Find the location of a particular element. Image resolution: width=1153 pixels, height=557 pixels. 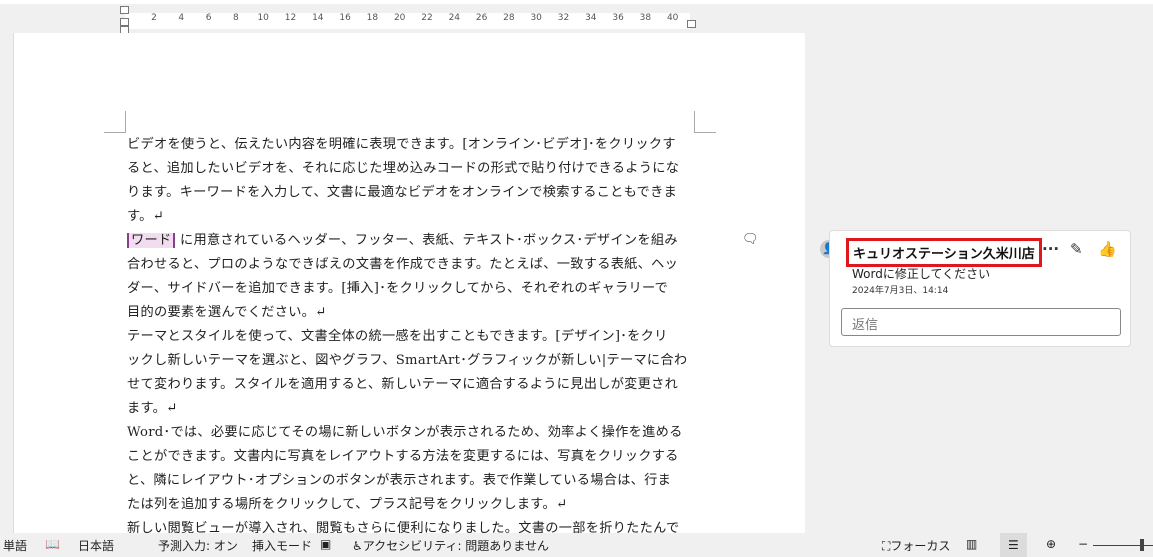

language-button: 日本語 is located at coordinates (96, 545).